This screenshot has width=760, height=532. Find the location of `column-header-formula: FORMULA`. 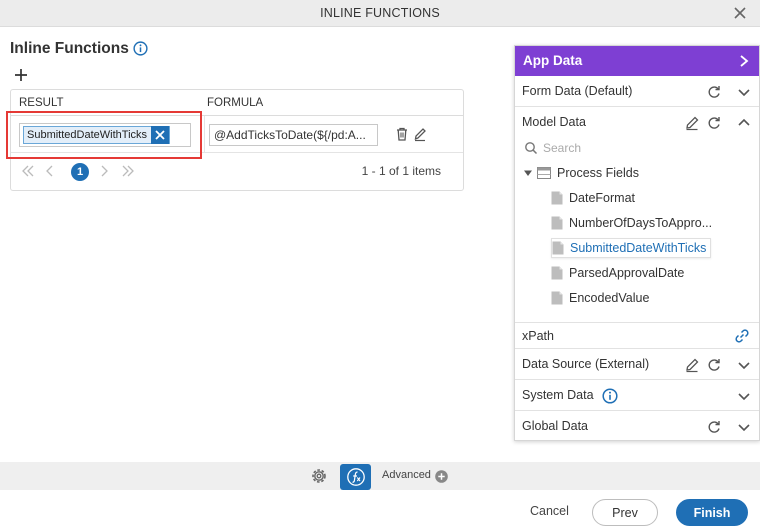

column-header-formula: FORMULA is located at coordinates (235, 103).